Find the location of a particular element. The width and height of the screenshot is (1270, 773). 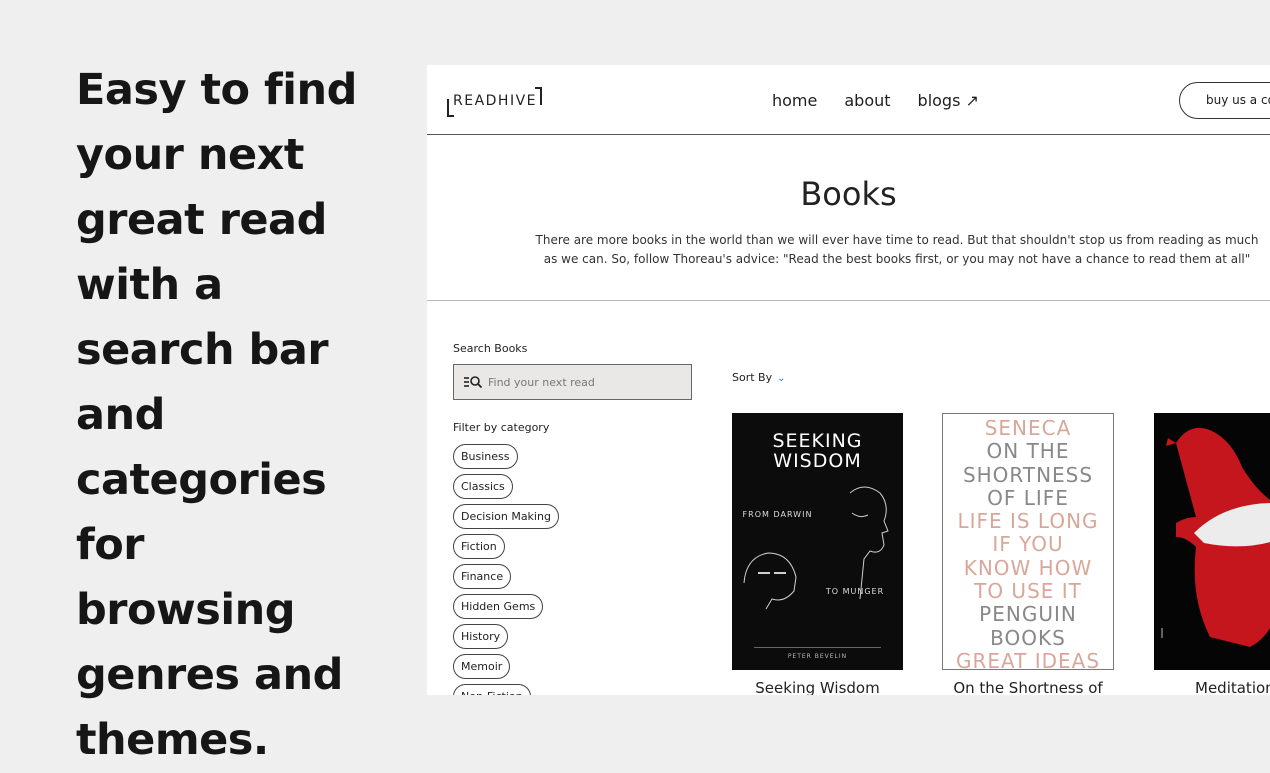

category-chip-classics: Classics is located at coordinates (483, 486).